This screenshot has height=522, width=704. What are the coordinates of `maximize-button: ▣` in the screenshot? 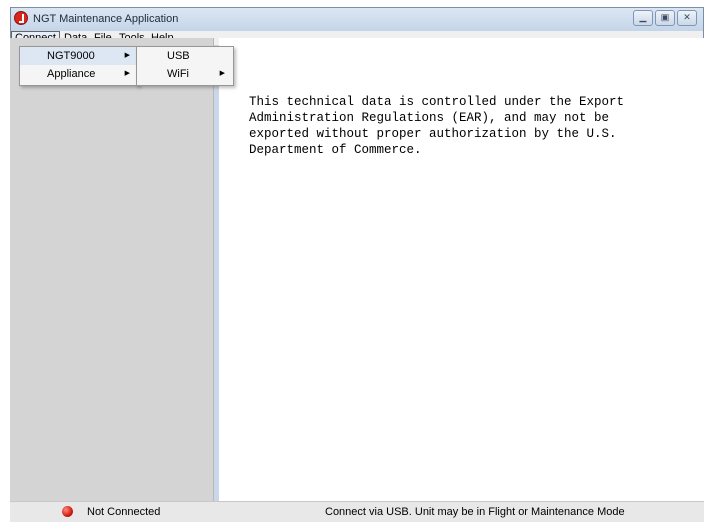 It's located at (665, 18).